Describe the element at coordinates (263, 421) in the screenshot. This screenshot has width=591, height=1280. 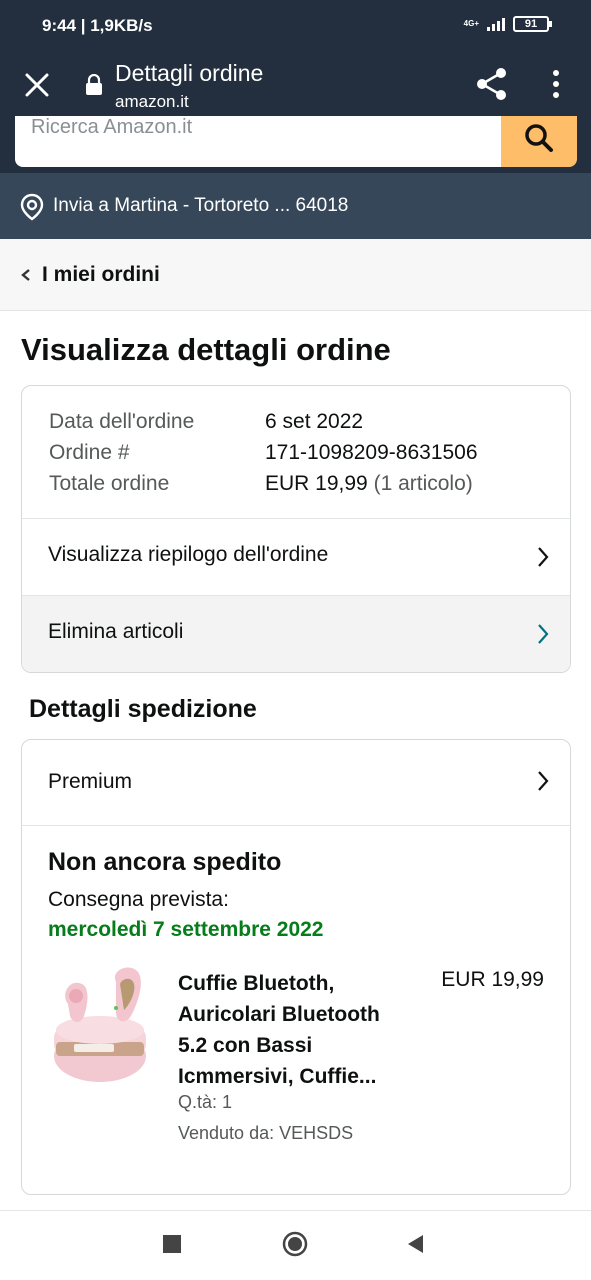
I see `order-date-row: Data dell'ordine 6 set 2022` at that location.